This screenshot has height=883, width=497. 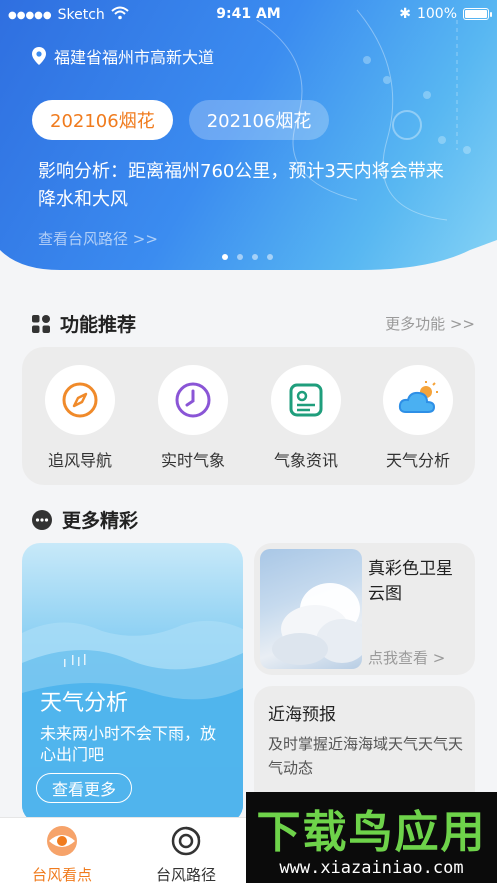 What do you see at coordinates (181, 120) in the screenshot?
I see `typhoon-tabs: 202106烟花 202106烟花` at bounding box center [181, 120].